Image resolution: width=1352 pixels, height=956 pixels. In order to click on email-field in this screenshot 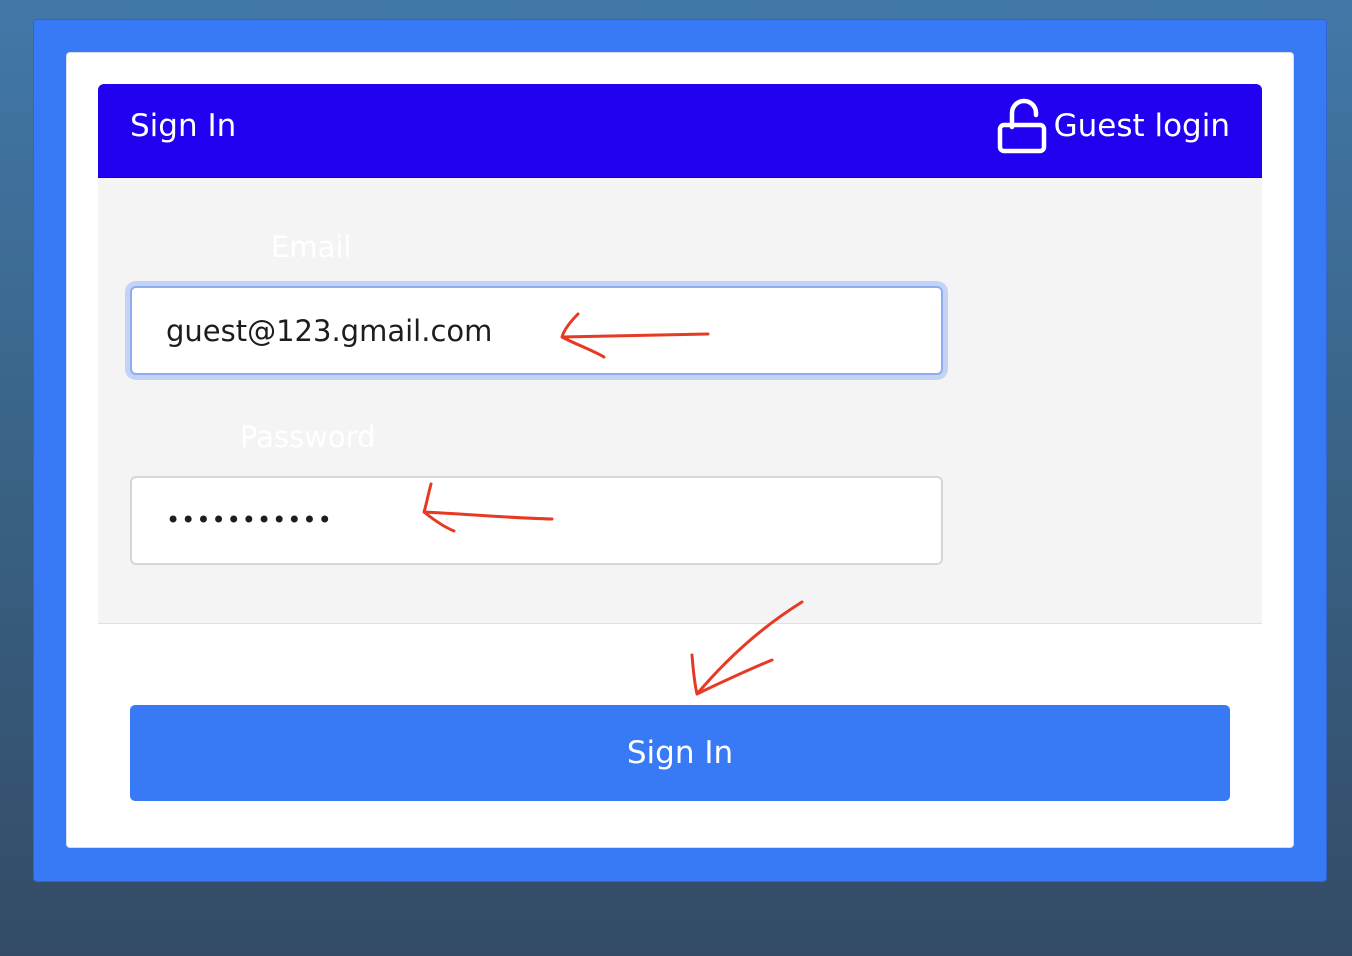, I will do `click(536, 330)`.